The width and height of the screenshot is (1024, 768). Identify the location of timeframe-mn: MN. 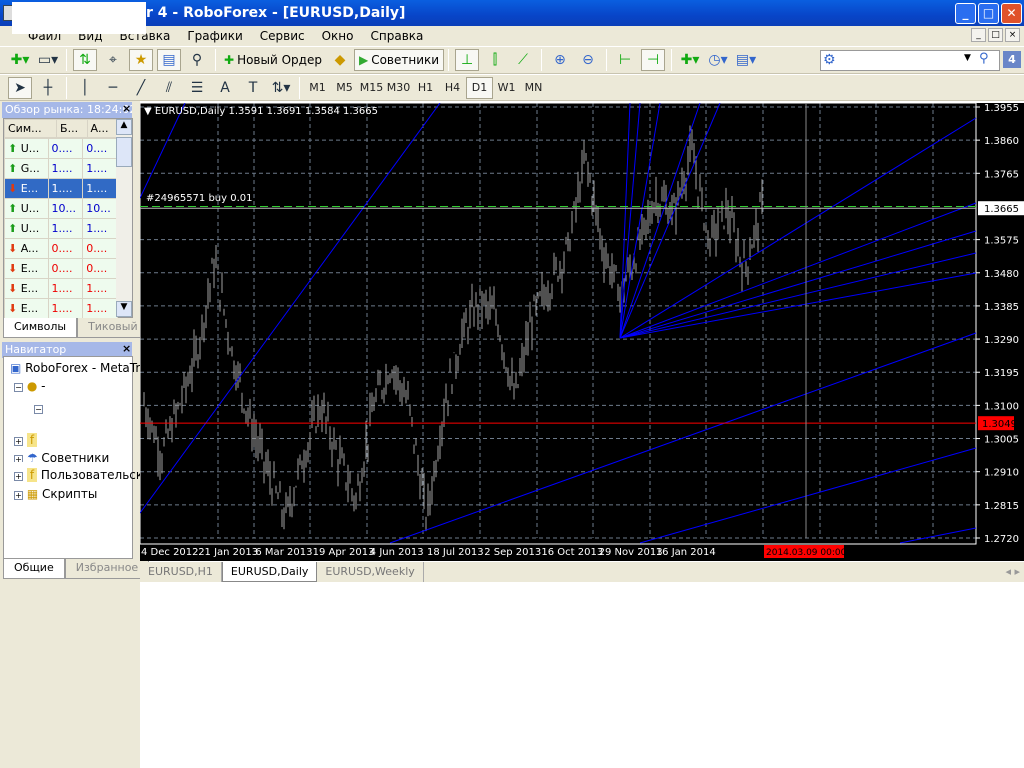
(533, 87).